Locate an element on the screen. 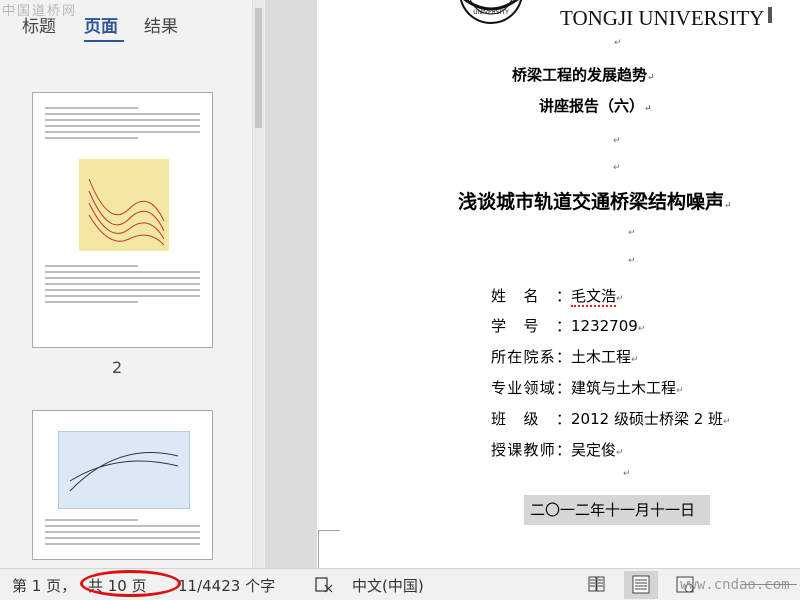 The width and height of the screenshot is (800, 600). info-row-class: 班级：2012 级硕士桥梁 2 班↵ is located at coordinates (611, 419).